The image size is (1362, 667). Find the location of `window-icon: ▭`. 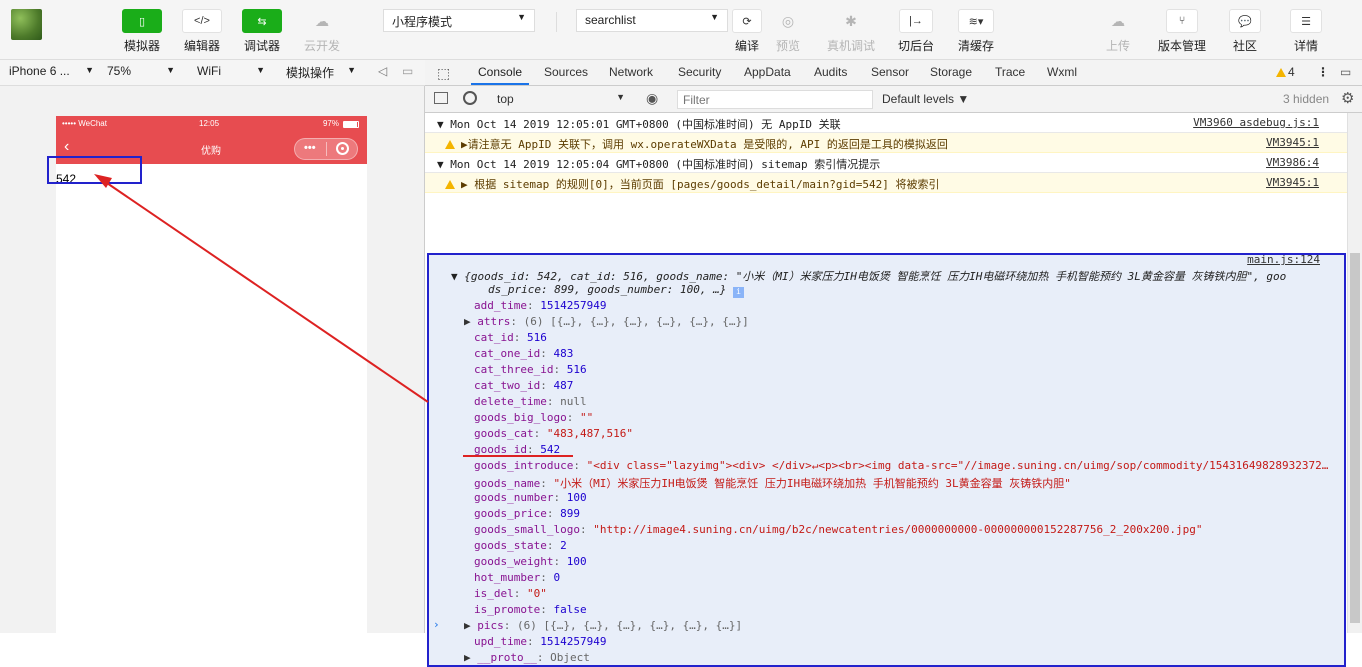

window-icon: ▭ is located at coordinates (407, 71).